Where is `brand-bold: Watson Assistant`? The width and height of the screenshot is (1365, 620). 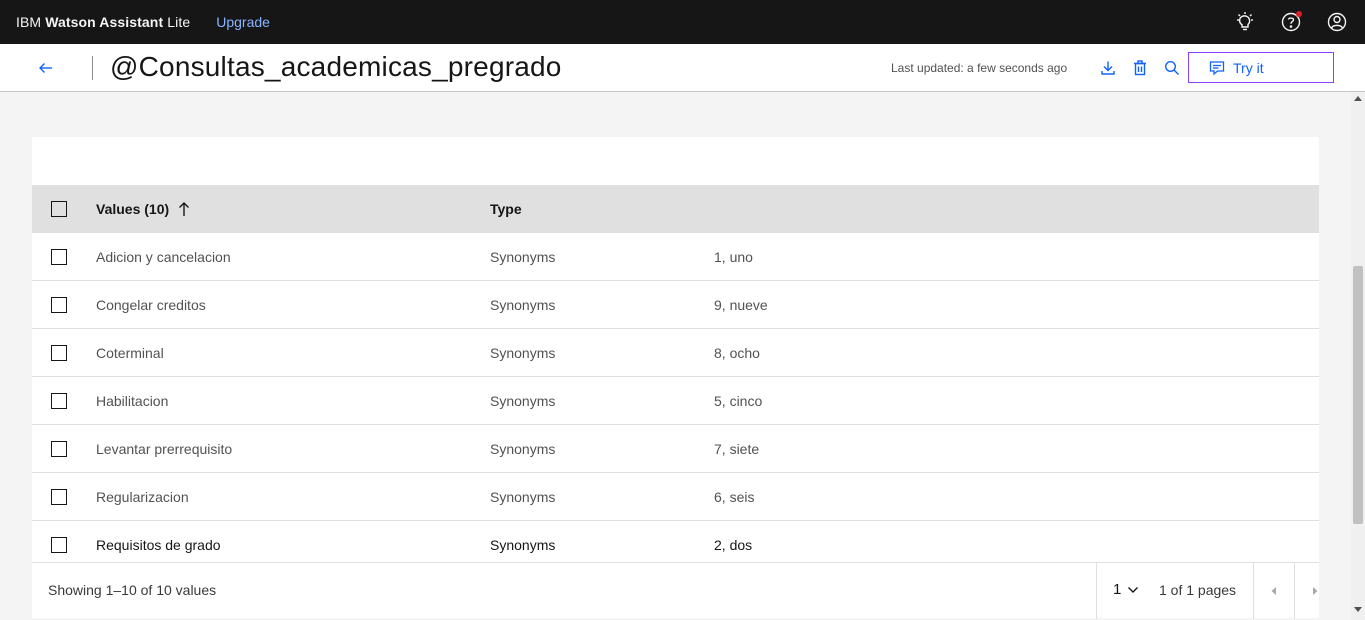
brand-bold: Watson Assistant is located at coordinates (104, 22).